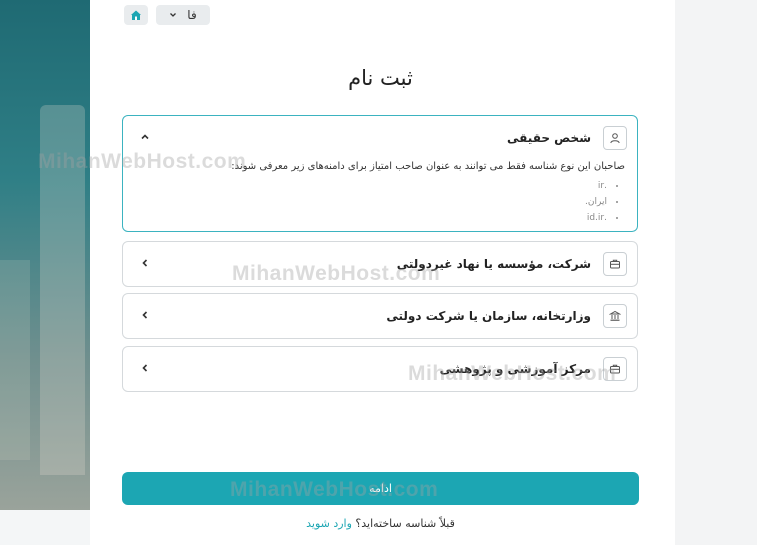 This screenshot has width=757, height=545. What do you see at coordinates (615, 138) in the screenshot?
I see `user-icon` at bounding box center [615, 138].